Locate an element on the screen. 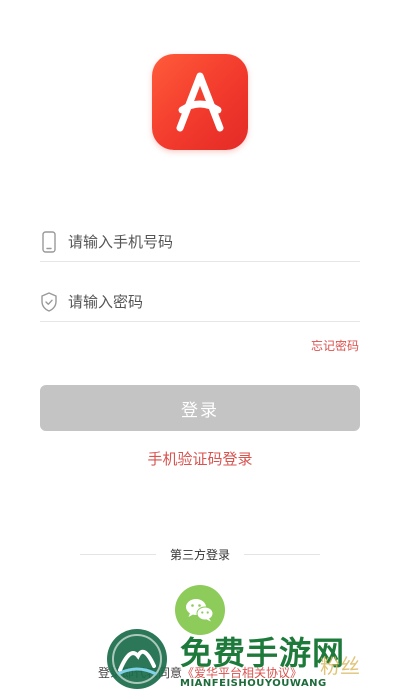 This screenshot has width=400, height=700. phone-input is located at coordinates (214, 241).